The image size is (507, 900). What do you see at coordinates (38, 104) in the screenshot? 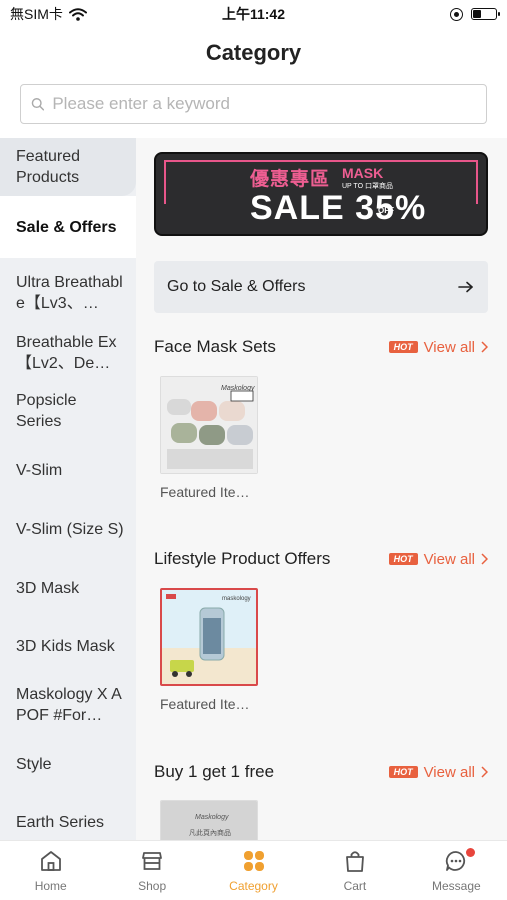
I see `search-icon` at bounding box center [38, 104].